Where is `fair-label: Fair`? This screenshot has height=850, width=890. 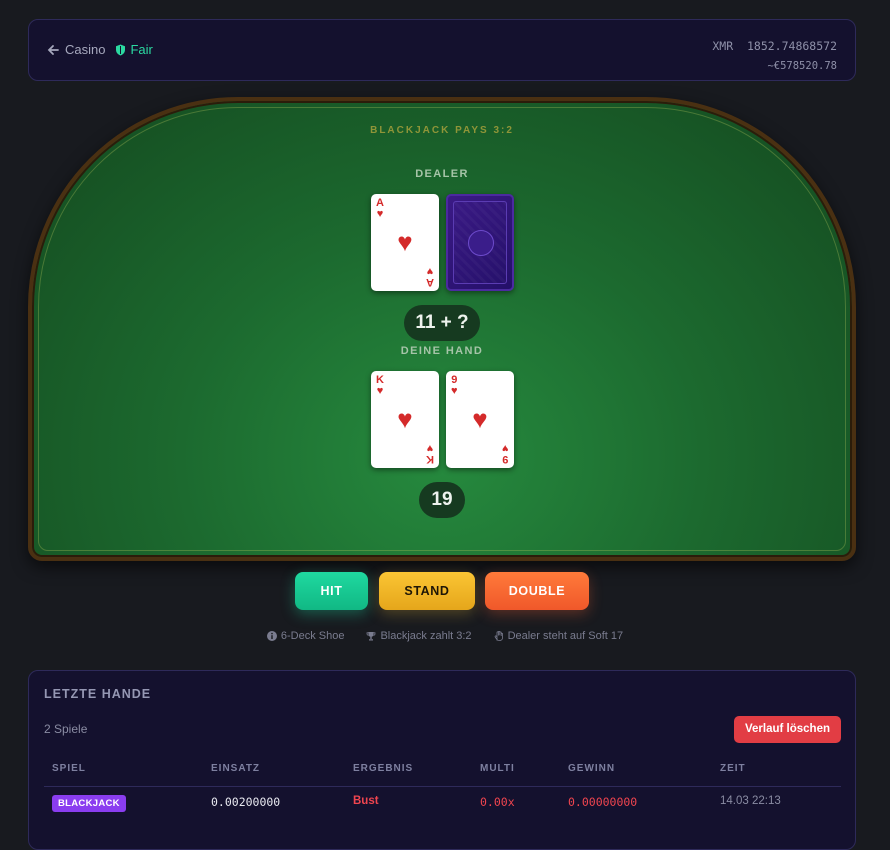 fair-label: Fair is located at coordinates (141, 49).